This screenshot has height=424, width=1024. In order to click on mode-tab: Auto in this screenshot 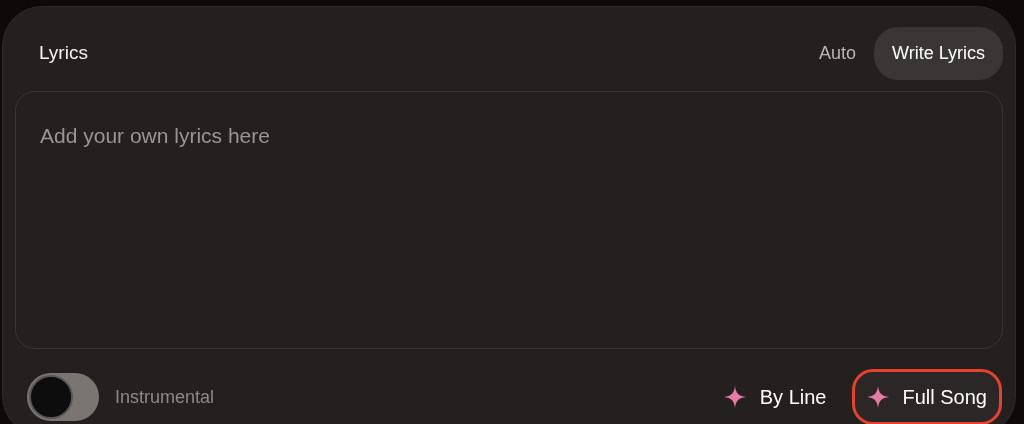, I will do `click(837, 53)`.